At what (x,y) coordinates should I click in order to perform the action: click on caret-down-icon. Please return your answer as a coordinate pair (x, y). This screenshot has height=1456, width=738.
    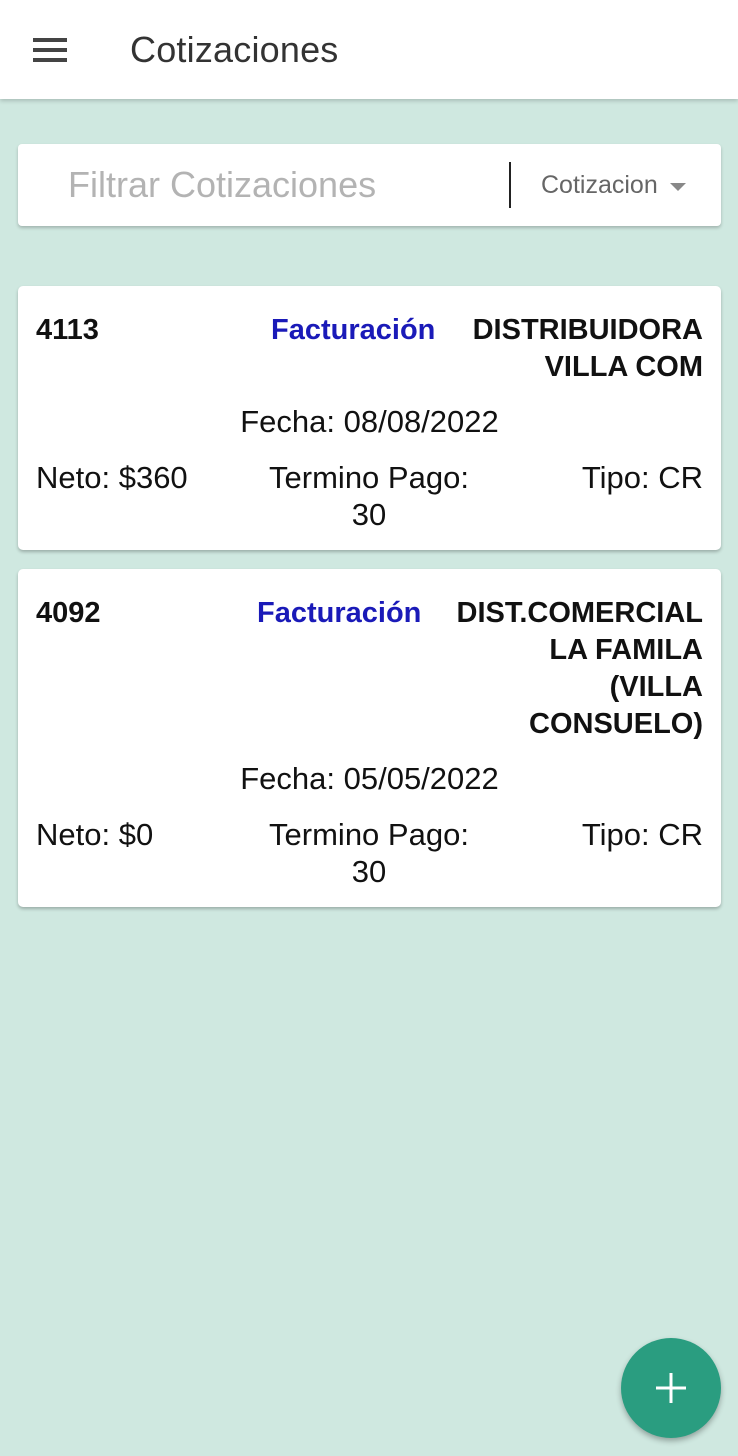
    Looking at the image, I should click on (677, 186).